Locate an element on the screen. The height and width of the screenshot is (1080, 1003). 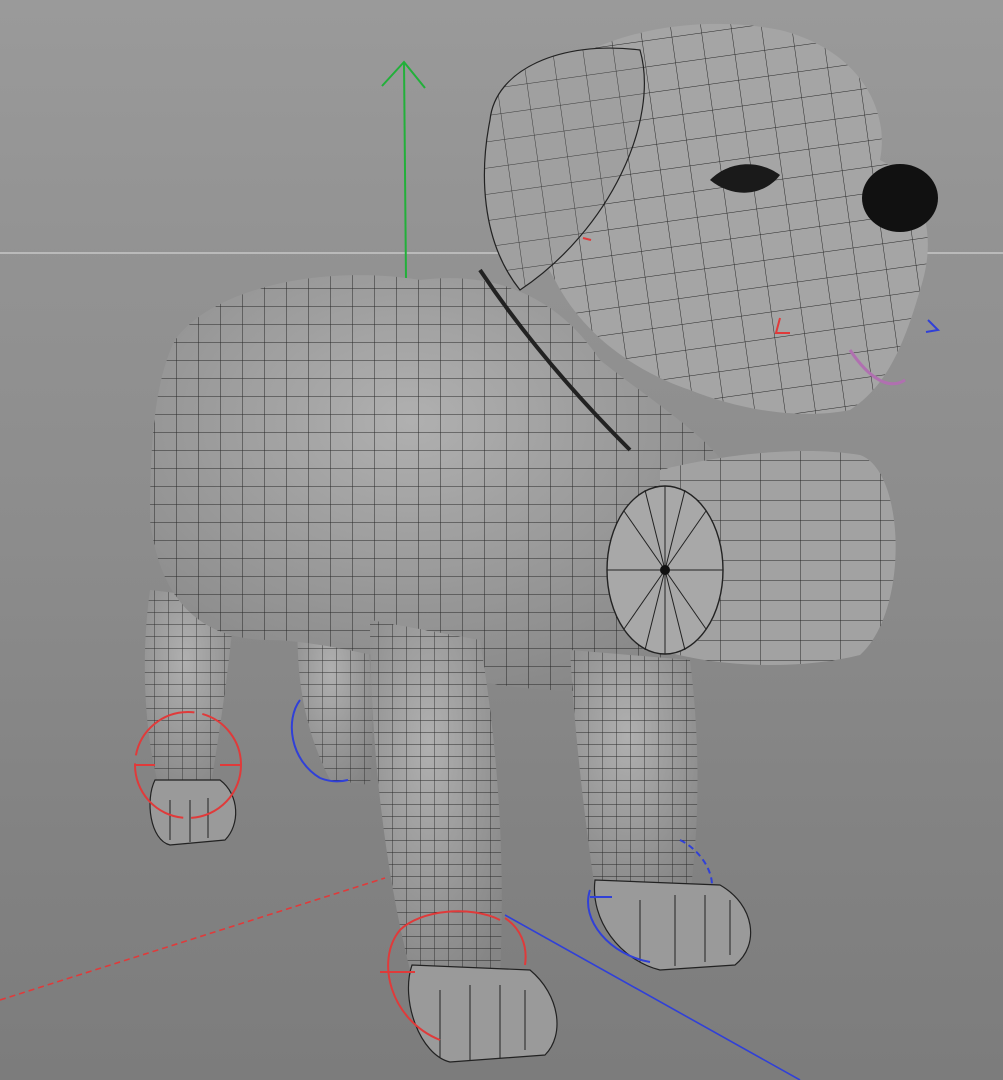
dog-nose is located at coordinates (900, 198).